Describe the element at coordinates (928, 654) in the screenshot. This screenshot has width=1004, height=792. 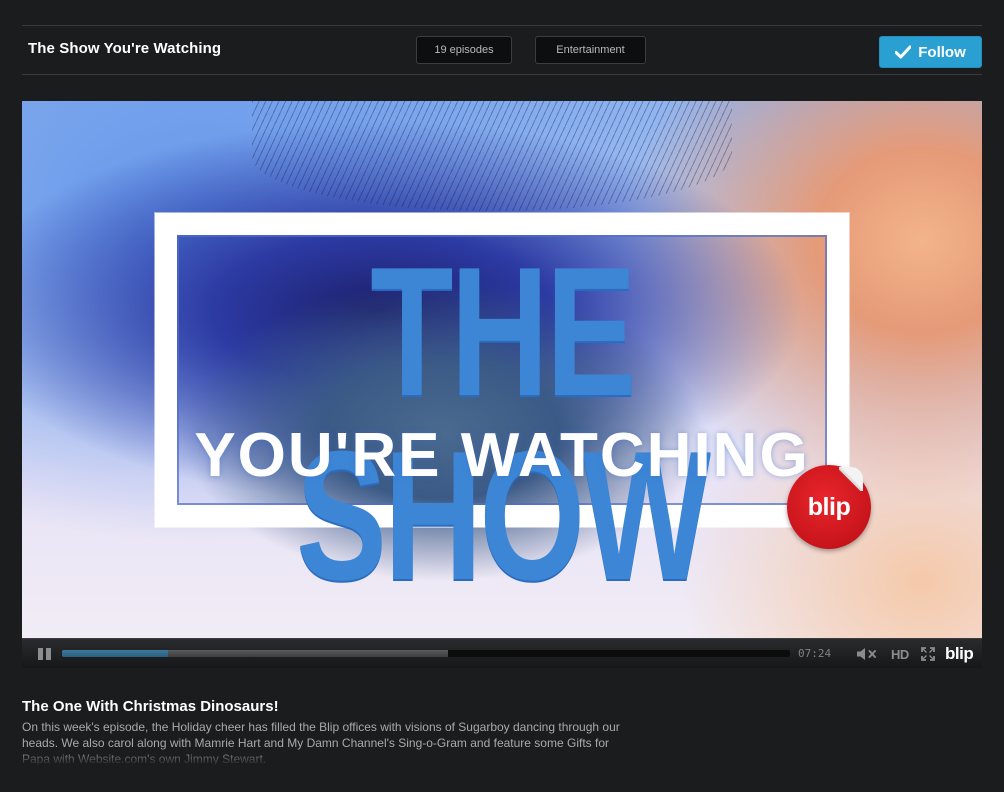
I see `fullscreen-icon` at that location.